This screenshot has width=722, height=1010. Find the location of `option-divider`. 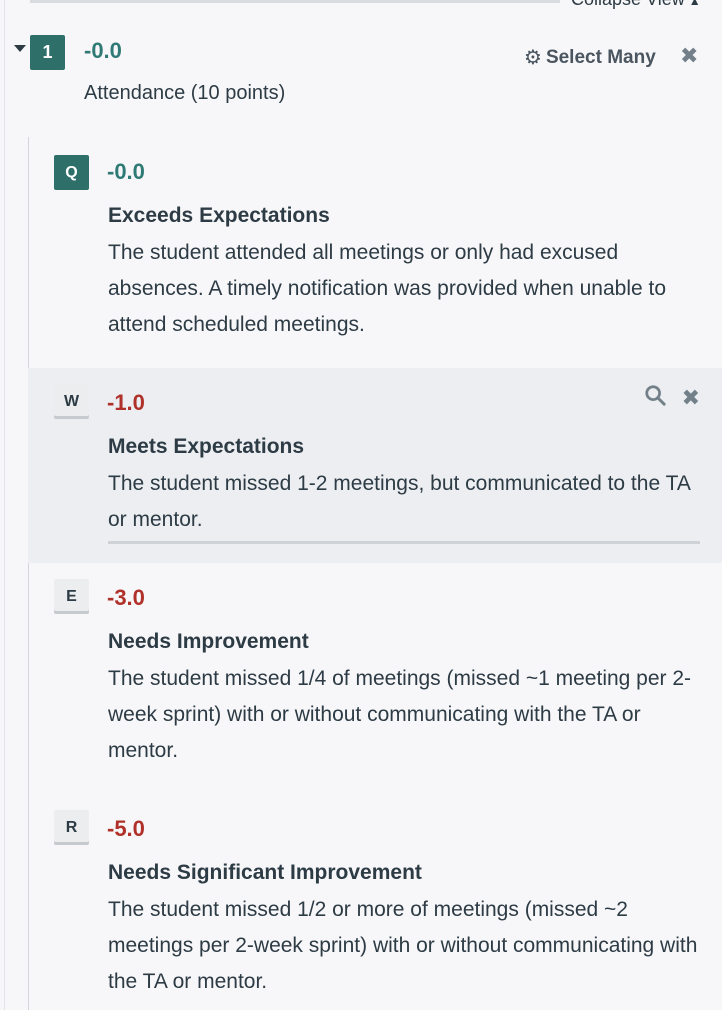

option-divider is located at coordinates (404, 542).